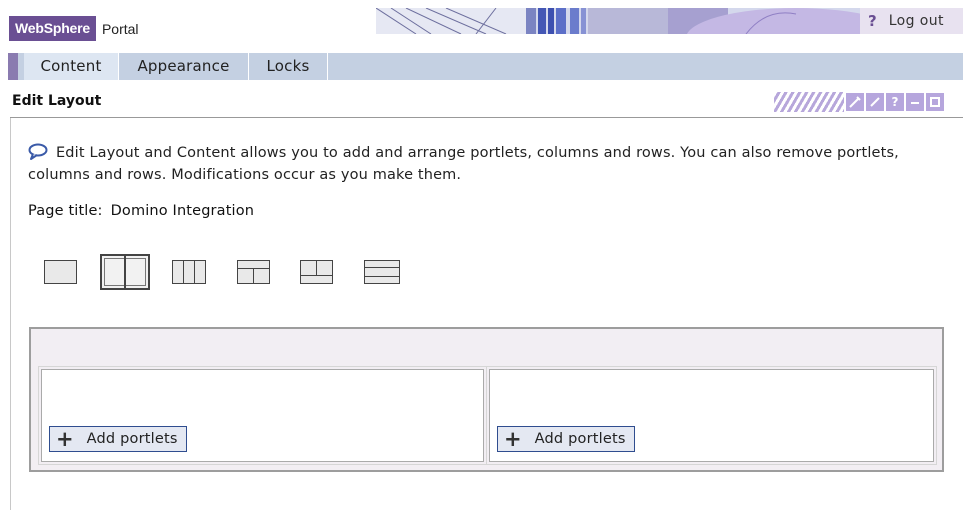  What do you see at coordinates (253, 272) in the screenshot?
I see `row-over-two-columns-layout-icon` at bounding box center [253, 272].